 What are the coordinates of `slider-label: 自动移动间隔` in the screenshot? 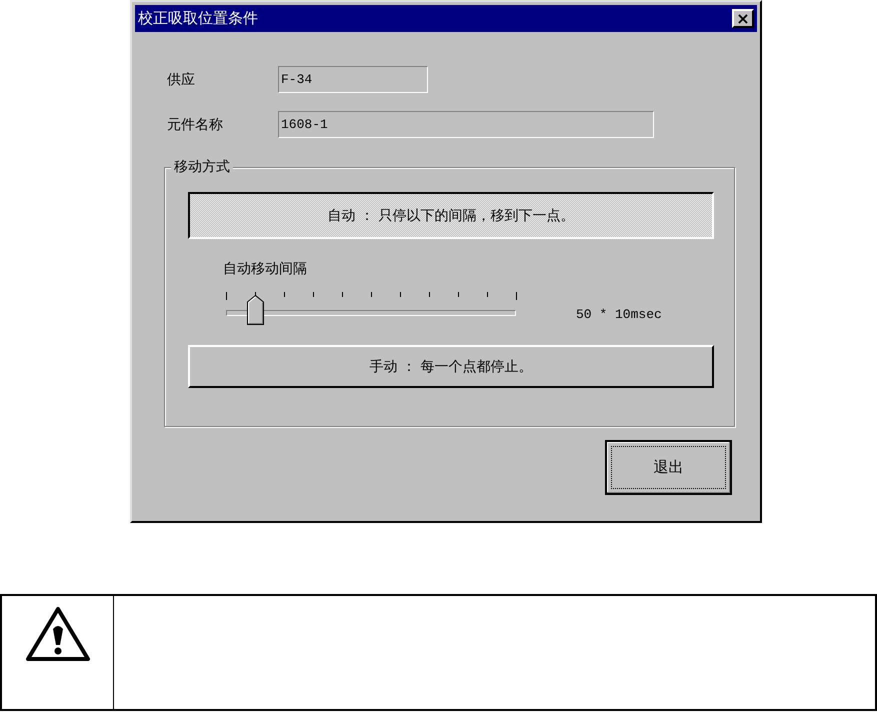 It's located at (265, 269).